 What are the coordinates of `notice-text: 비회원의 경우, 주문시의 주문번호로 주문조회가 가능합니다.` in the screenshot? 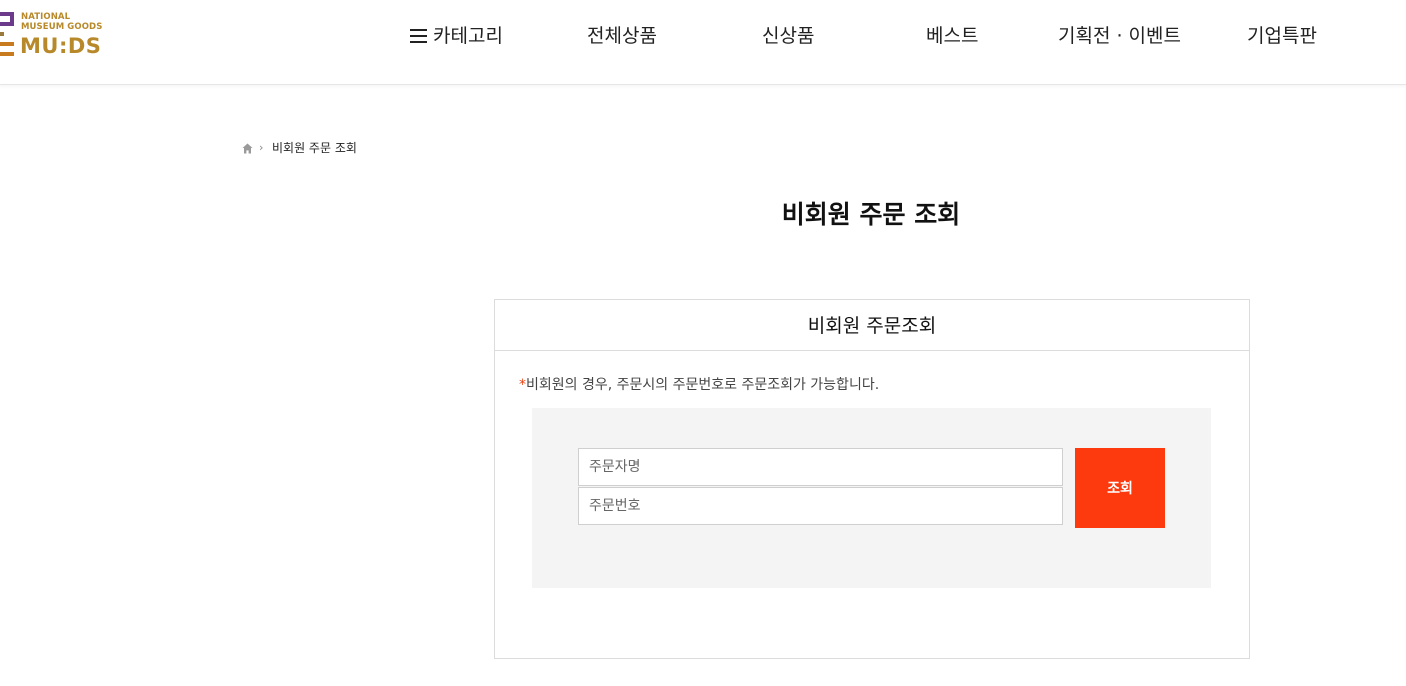 It's located at (703, 385).